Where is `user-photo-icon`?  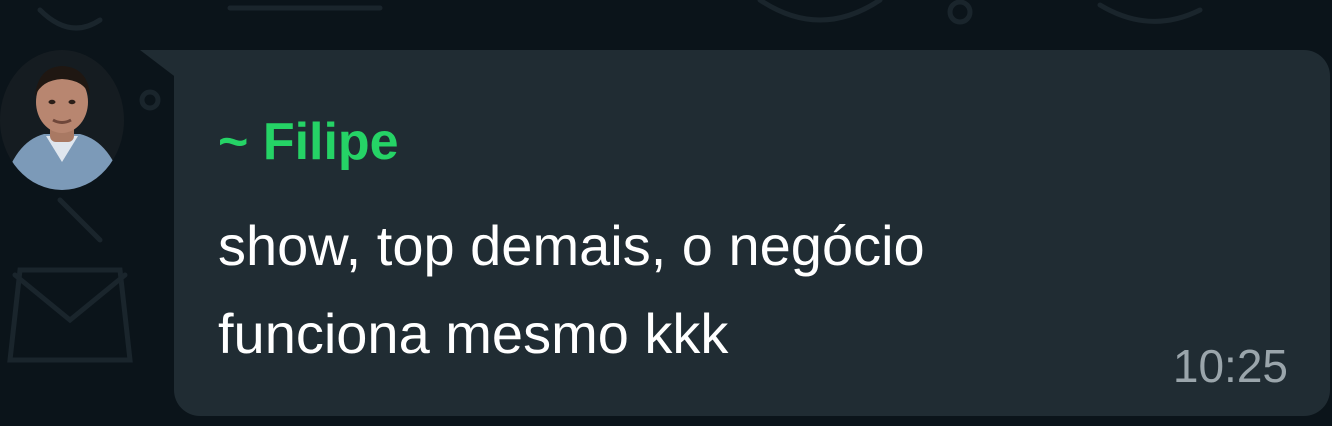 user-photo-icon is located at coordinates (62, 120).